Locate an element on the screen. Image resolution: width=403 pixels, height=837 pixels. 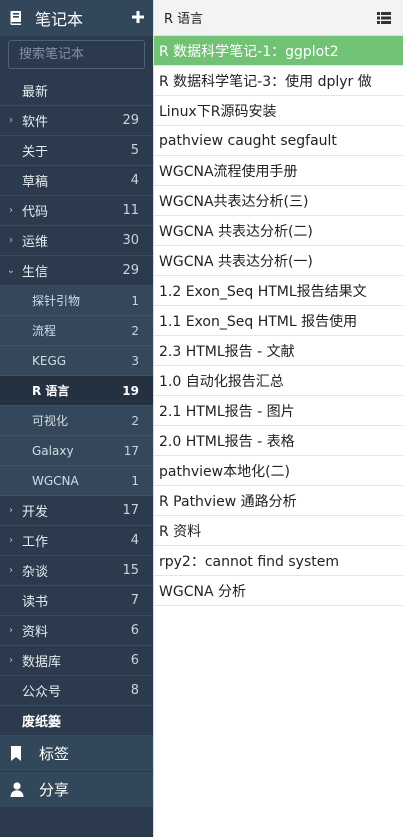
note-item: WGCNA流程使用手册 is located at coordinates (278, 171).